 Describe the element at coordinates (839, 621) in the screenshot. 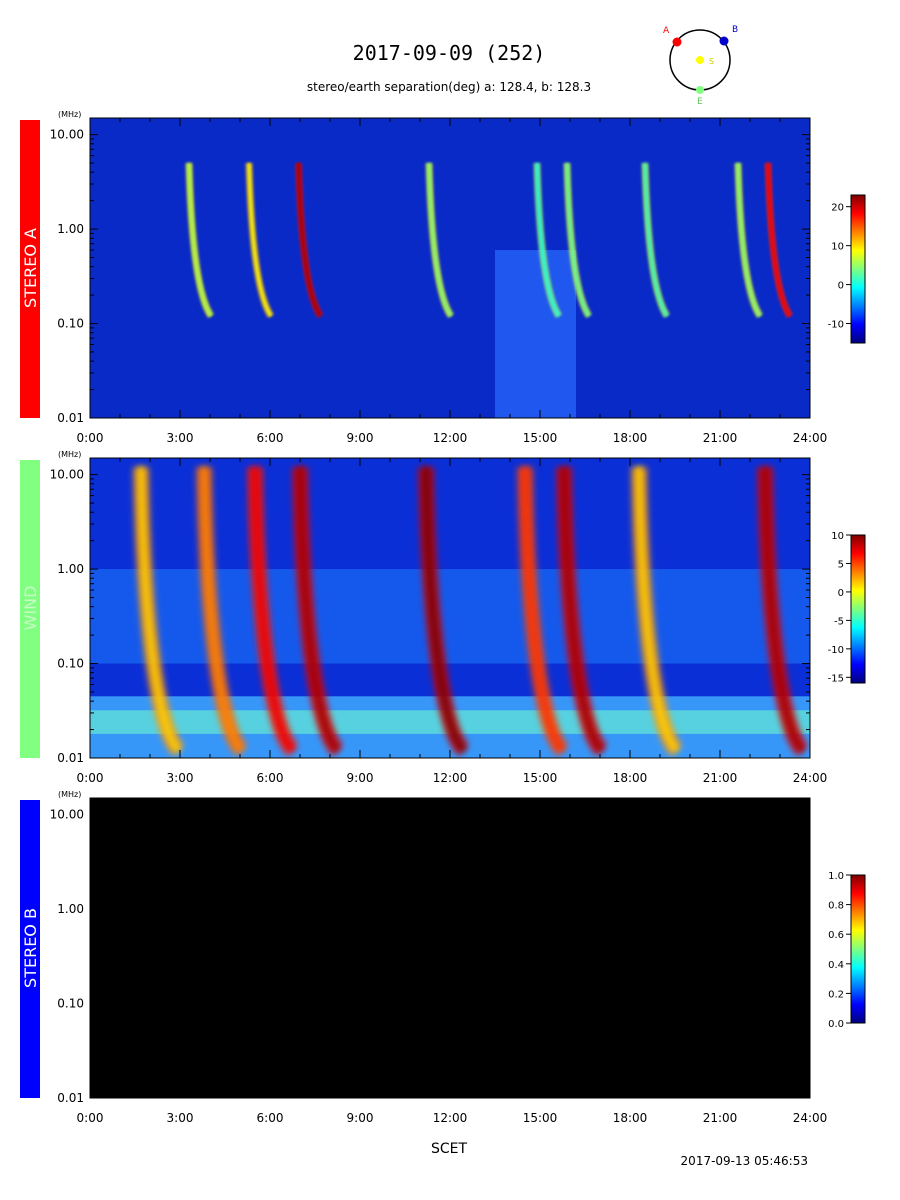

I see `colorbar-tick-label: -5` at that location.